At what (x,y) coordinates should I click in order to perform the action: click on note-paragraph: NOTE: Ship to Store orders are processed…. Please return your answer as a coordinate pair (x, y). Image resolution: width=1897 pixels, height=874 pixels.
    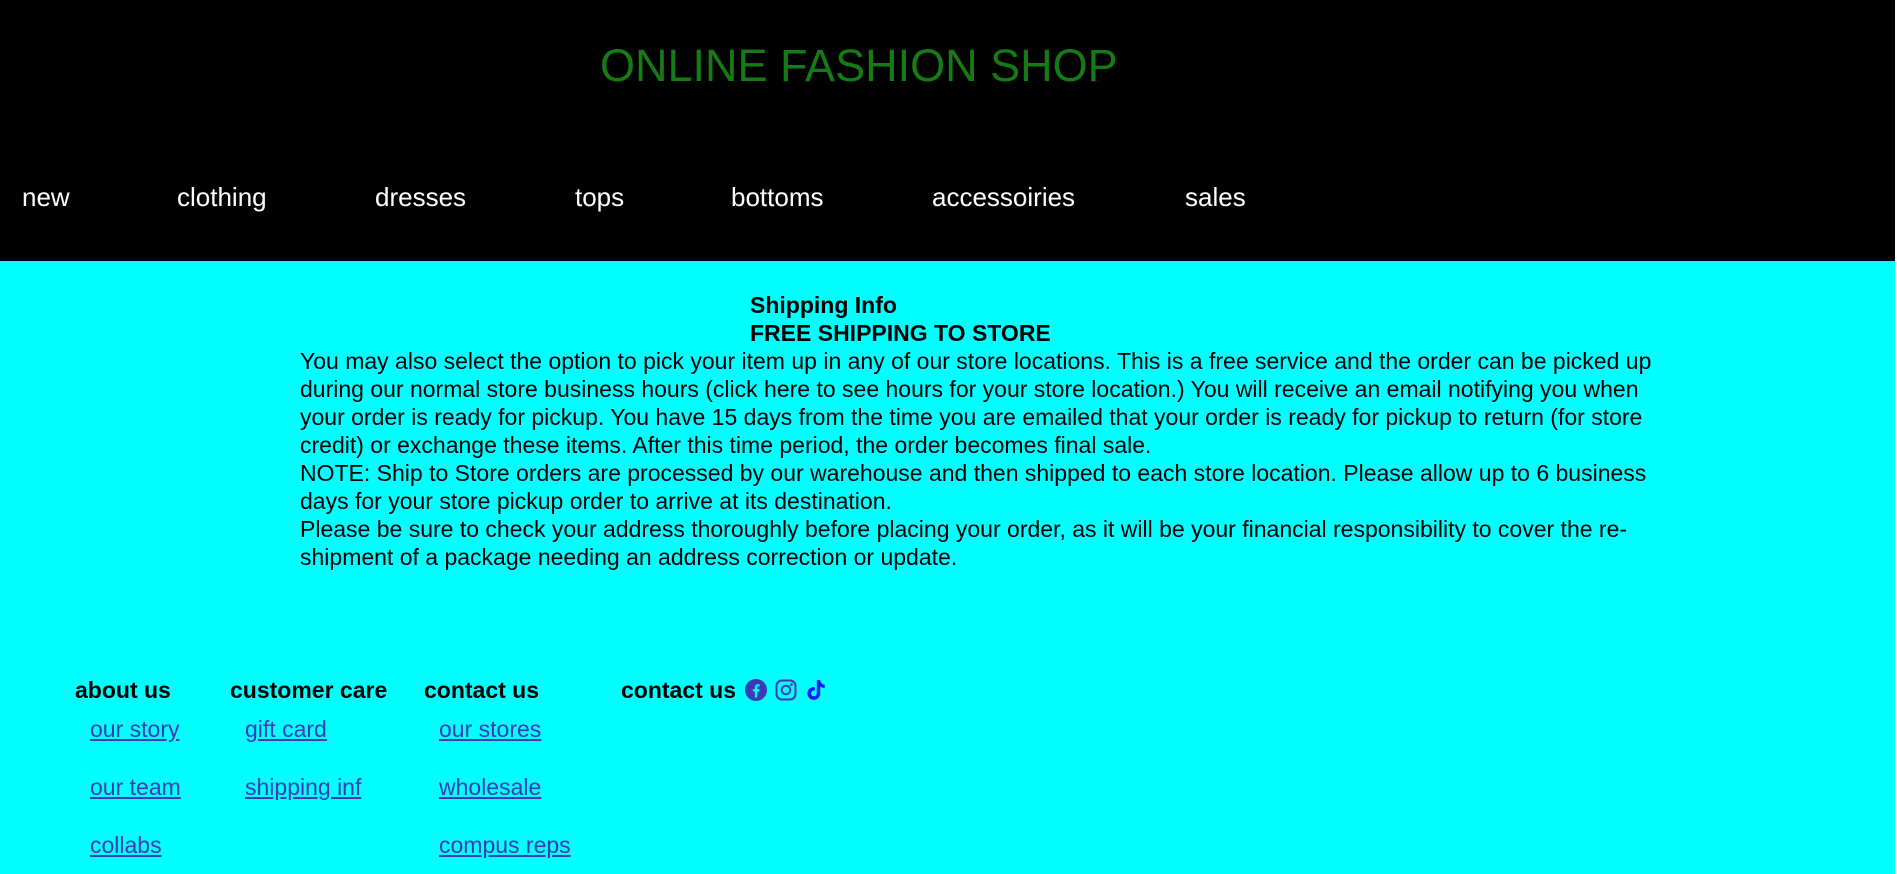
    Looking at the image, I should click on (973, 487).